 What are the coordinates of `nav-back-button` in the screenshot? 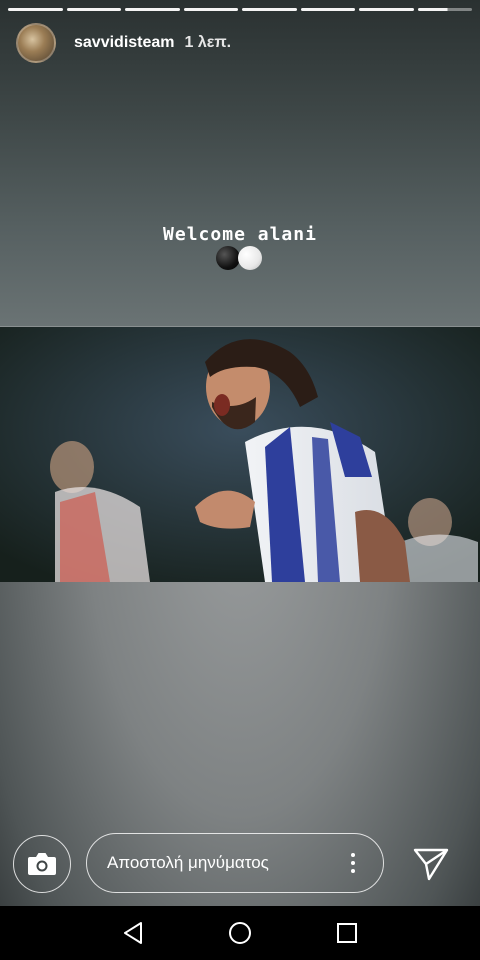 It's located at (133, 933).